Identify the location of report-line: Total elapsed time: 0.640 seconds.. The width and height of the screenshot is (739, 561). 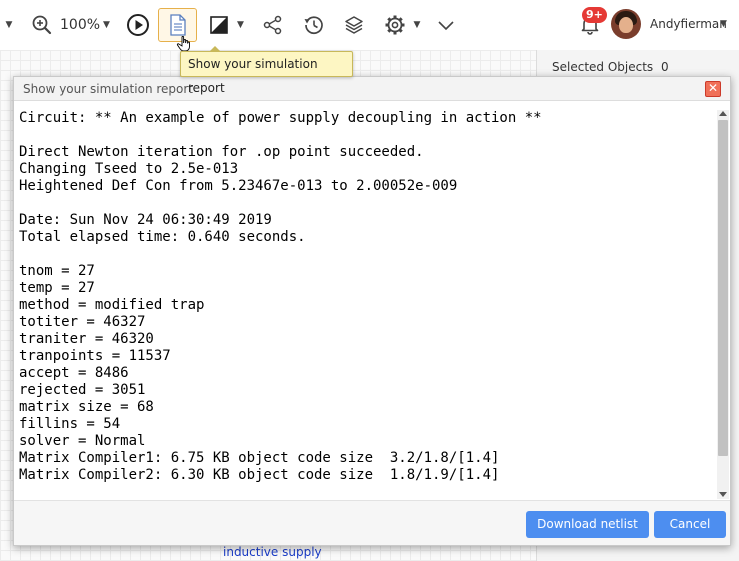
(162, 237).